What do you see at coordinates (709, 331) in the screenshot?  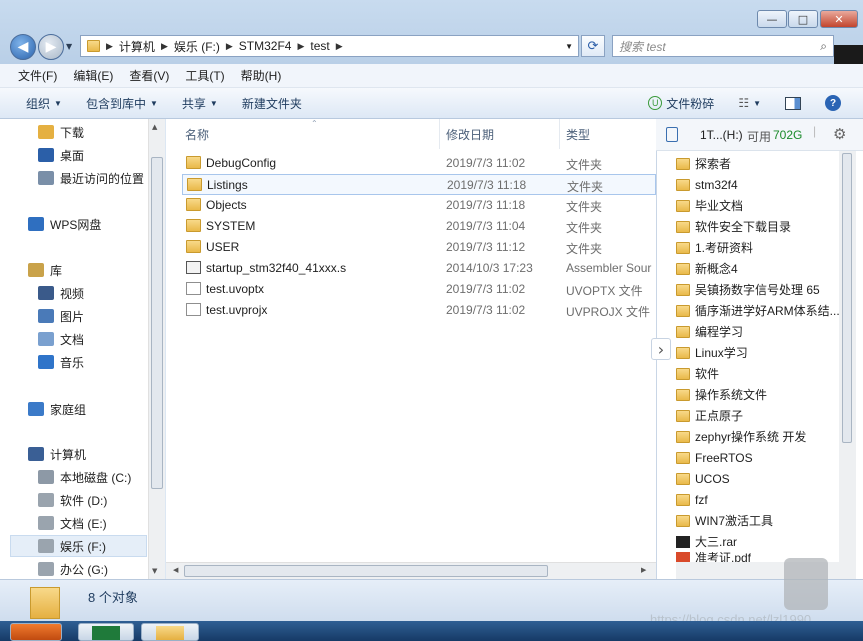 I see `right-pane-item: 编程学习` at bounding box center [709, 331].